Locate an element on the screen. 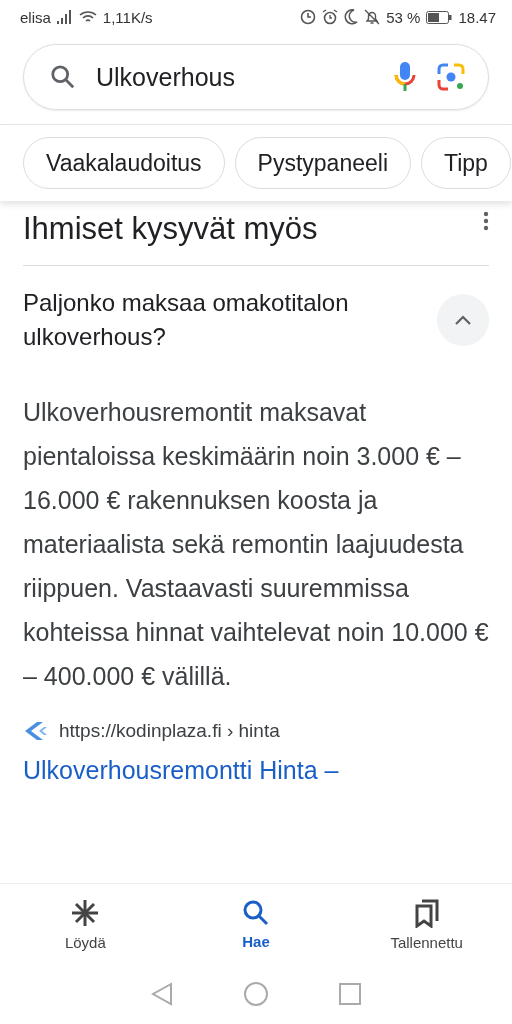 This screenshot has height=1024, width=512. site-logo-icon is located at coordinates (35, 731).